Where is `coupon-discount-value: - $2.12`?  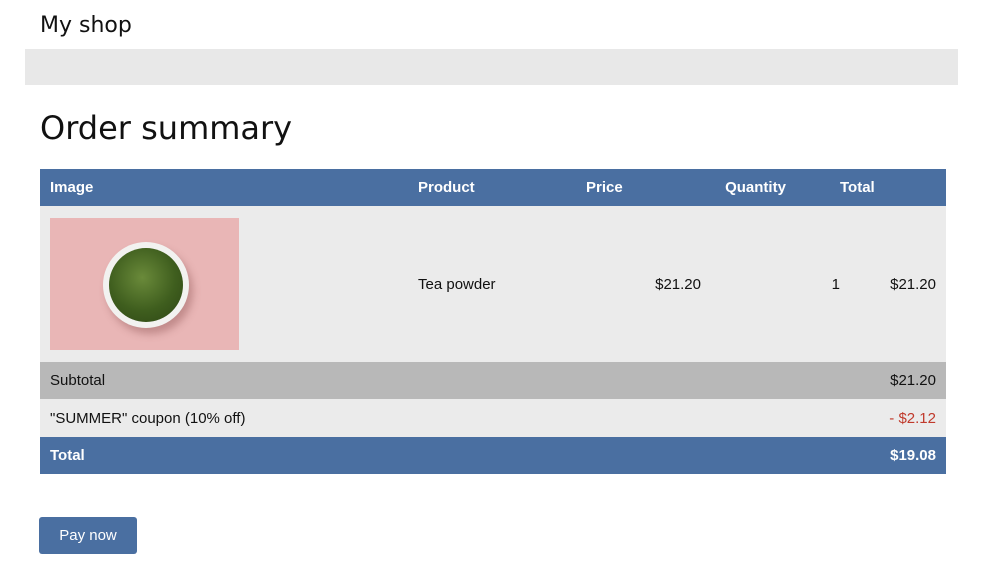 coupon-discount-value: - $2.12 is located at coordinates (893, 418).